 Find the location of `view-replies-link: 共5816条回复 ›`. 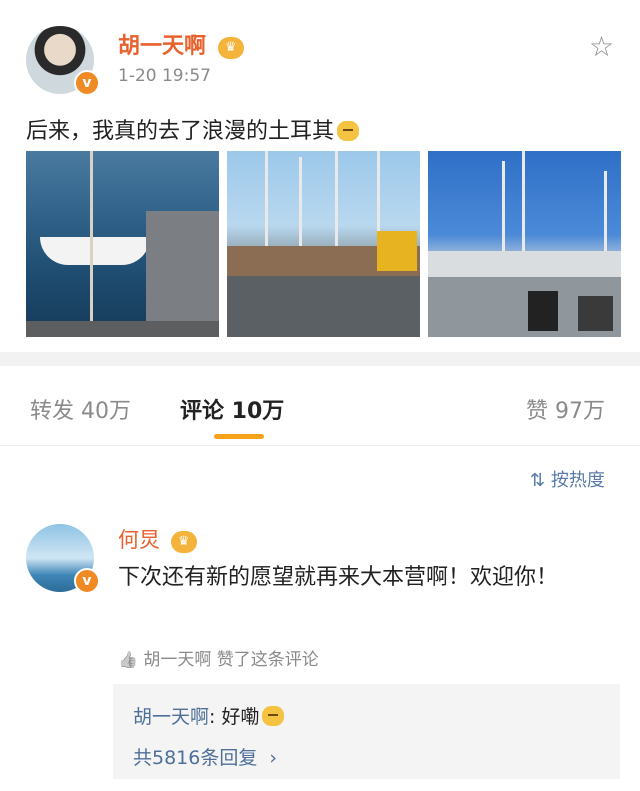

view-replies-link: 共5816条回复 › is located at coordinates (205, 756).